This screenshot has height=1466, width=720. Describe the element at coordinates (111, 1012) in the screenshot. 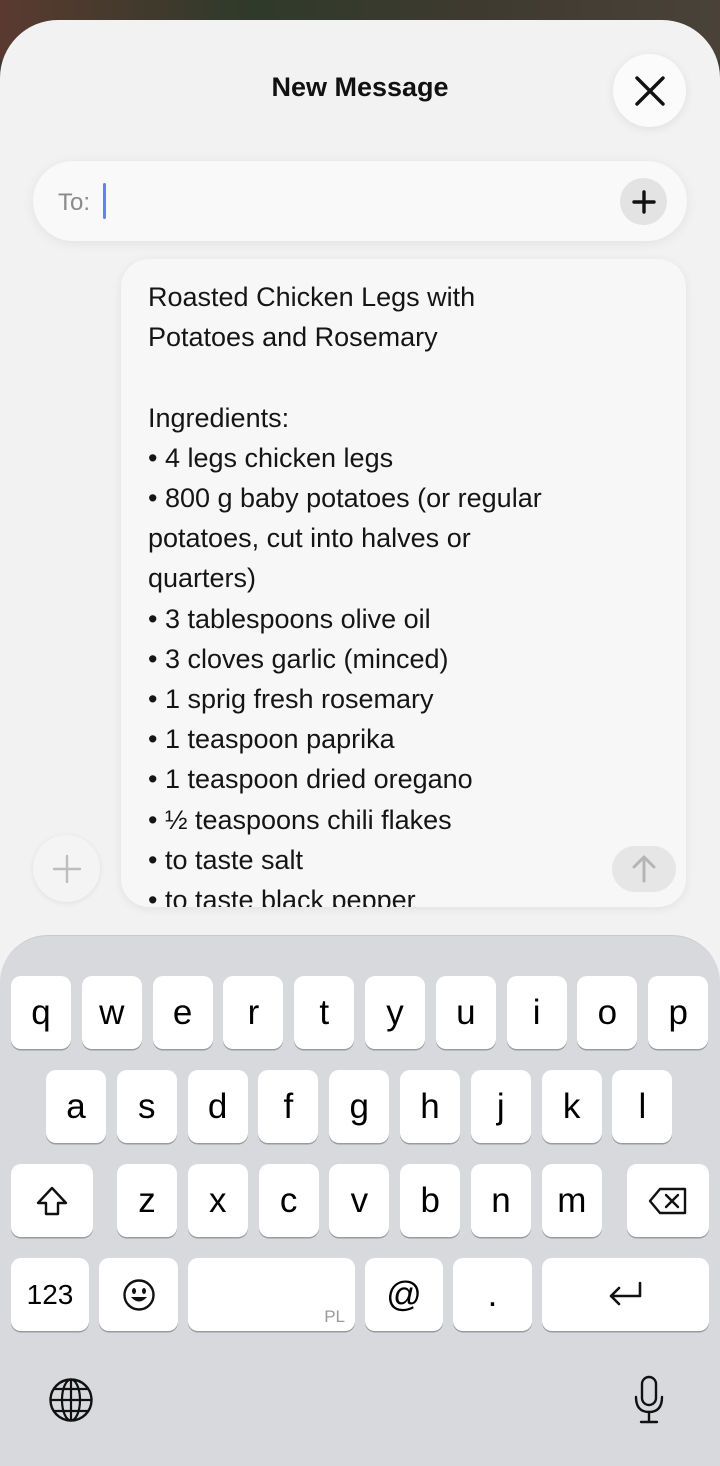

I see `key-w: w` at that location.